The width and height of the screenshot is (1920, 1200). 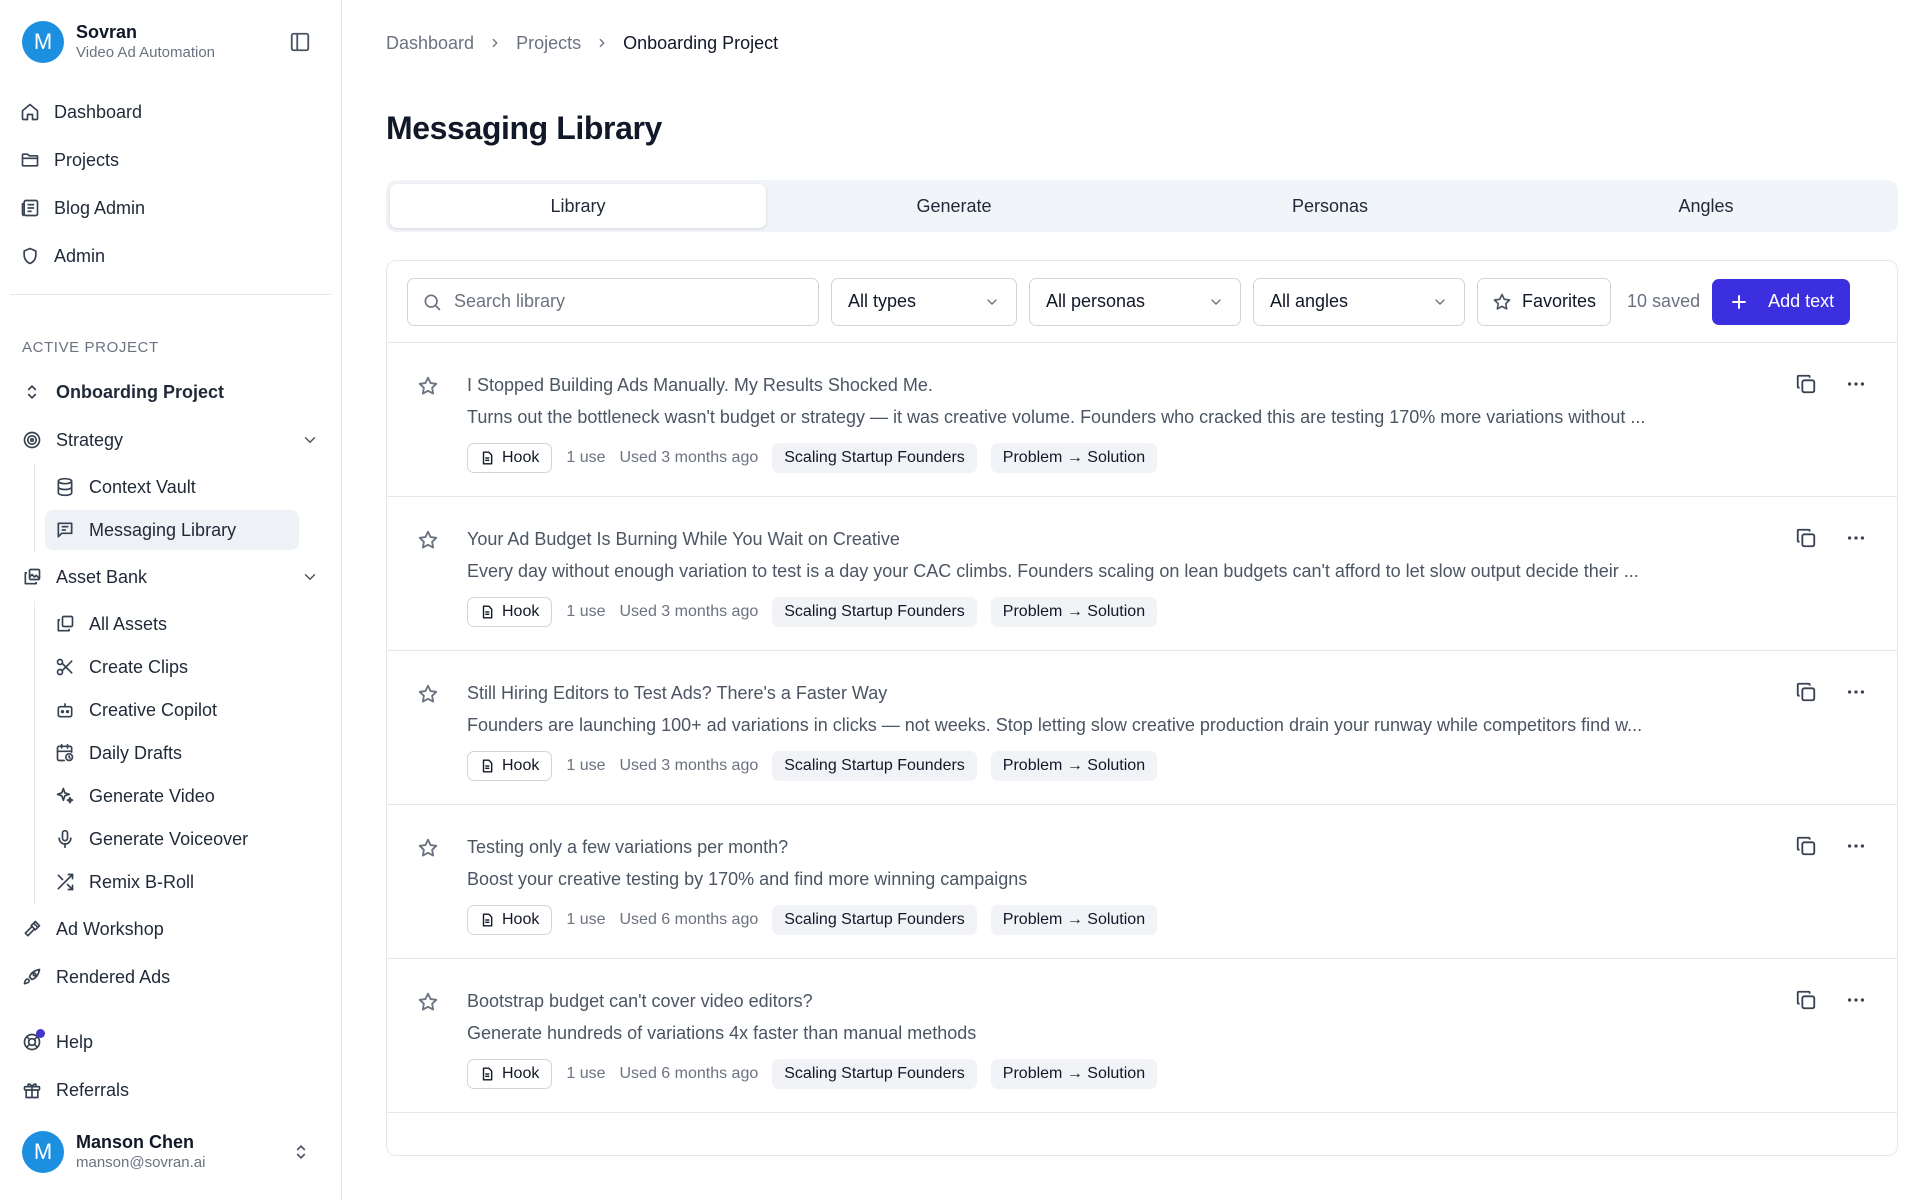 I want to click on nav-item-rendered-ads: Rendered Ads, so click(x=170, y=977).